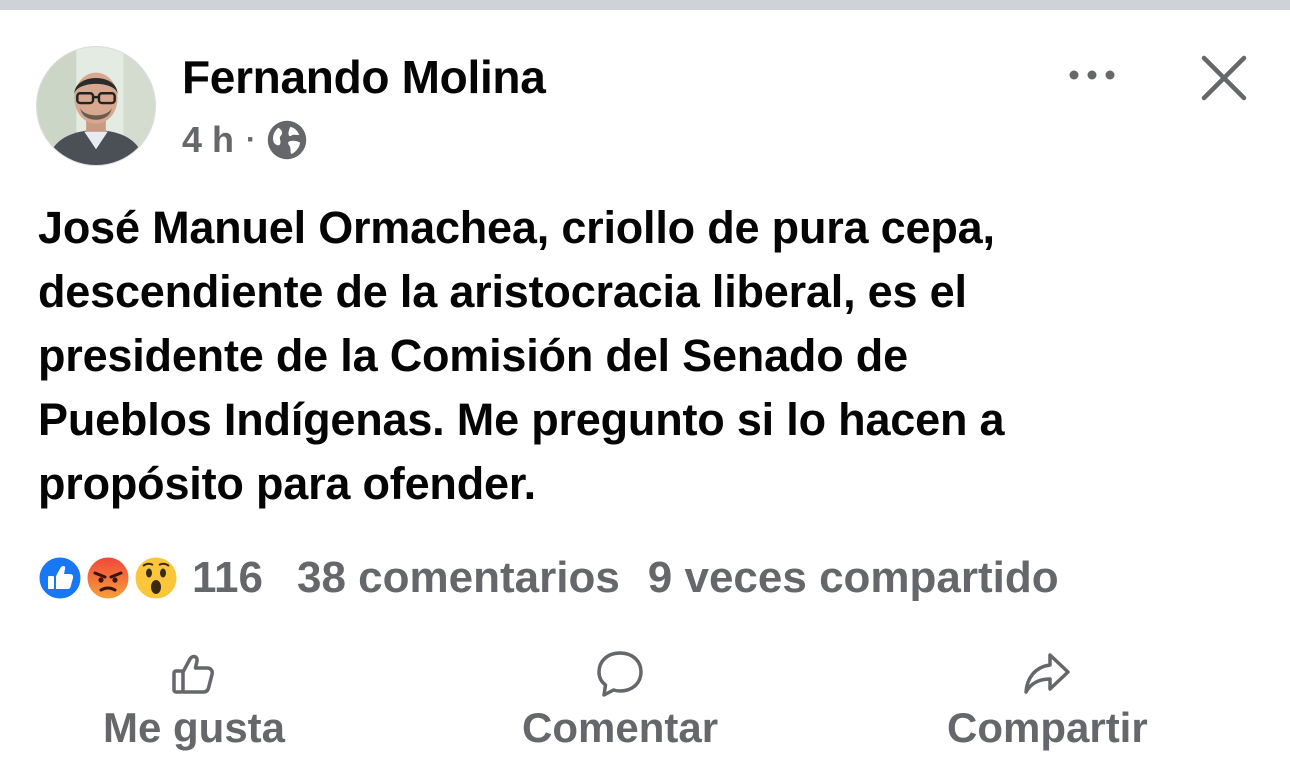 The width and height of the screenshot is (1290, 764). Describe the element at coordinates (194, 700) in the screenshot. I see `like-button: Me gusta` at that location.